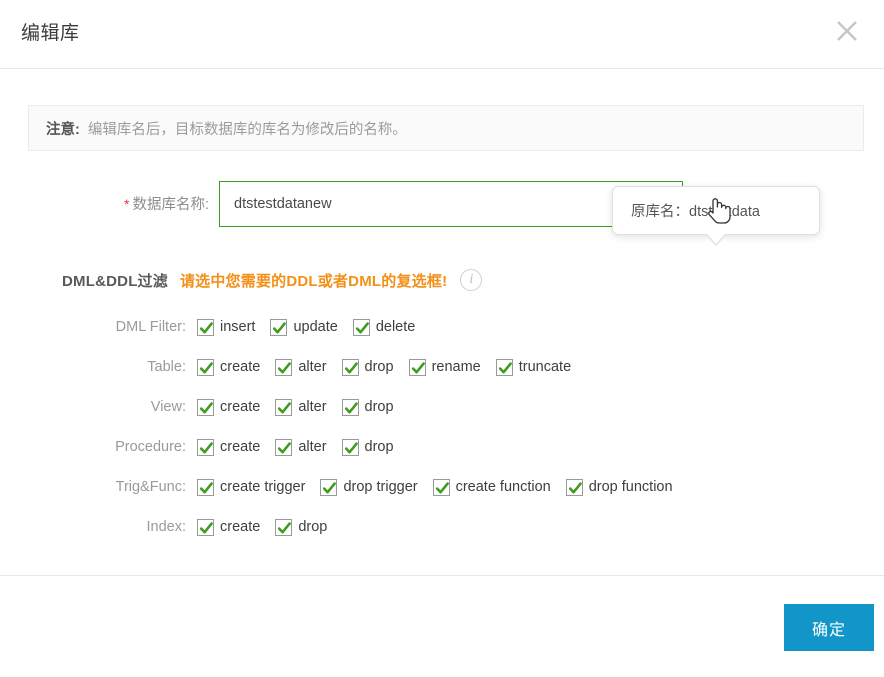 The width and height of the screenshot is (884, 677). Describe the element at coordinates (269, 527) in the screenshot. I see `filter-options: create drop` at that location.